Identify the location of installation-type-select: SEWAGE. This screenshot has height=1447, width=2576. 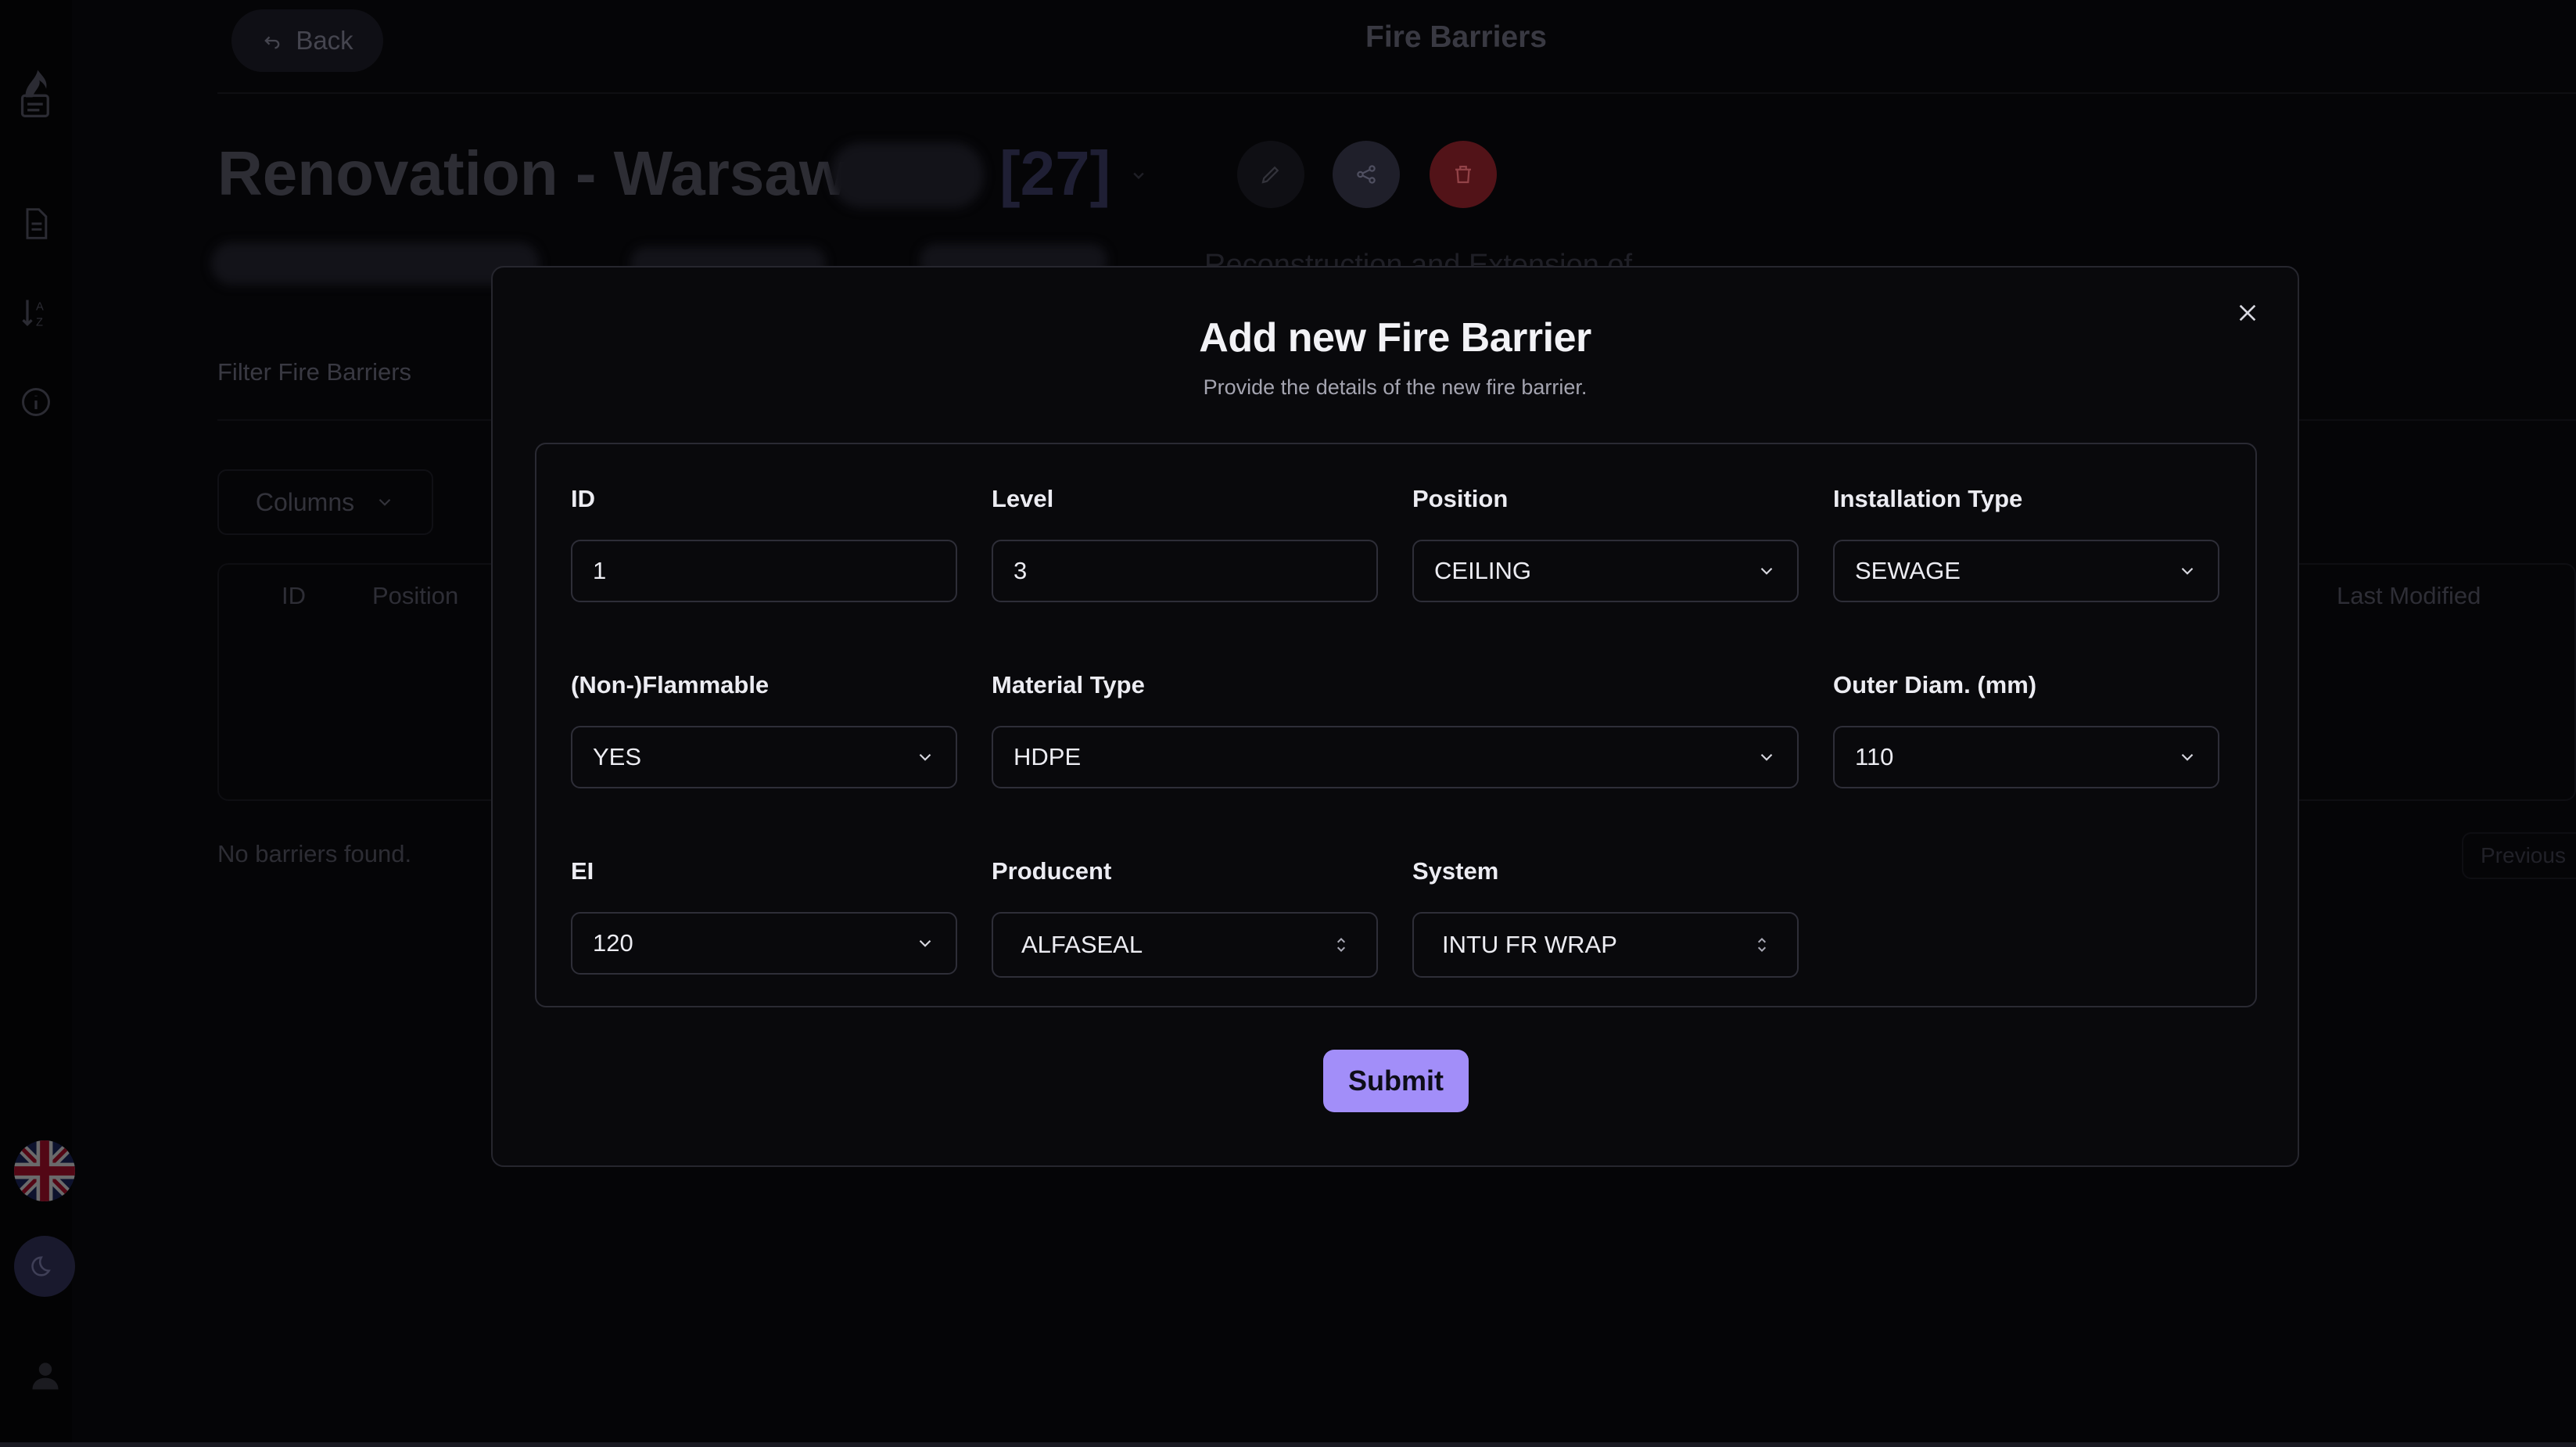
(2026, 571).